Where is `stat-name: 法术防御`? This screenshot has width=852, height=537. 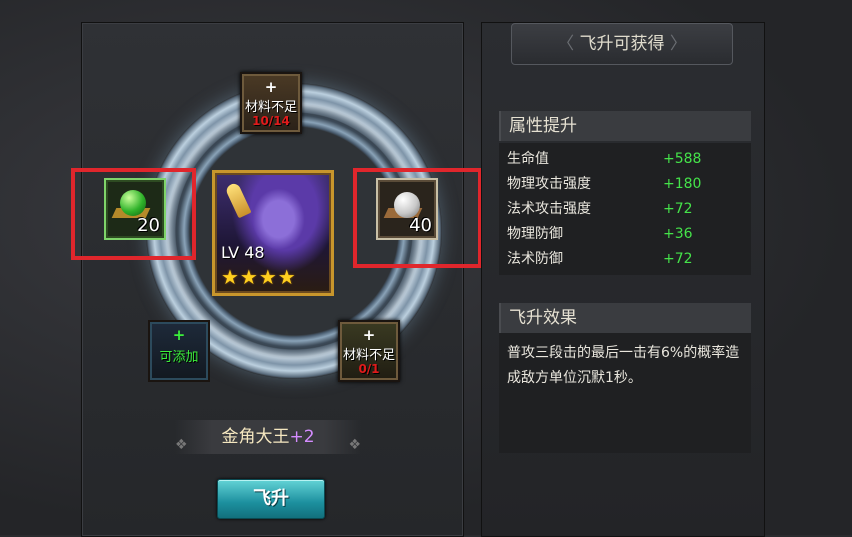 stat-name: 法术防御 is located at coordinates (535, 259).